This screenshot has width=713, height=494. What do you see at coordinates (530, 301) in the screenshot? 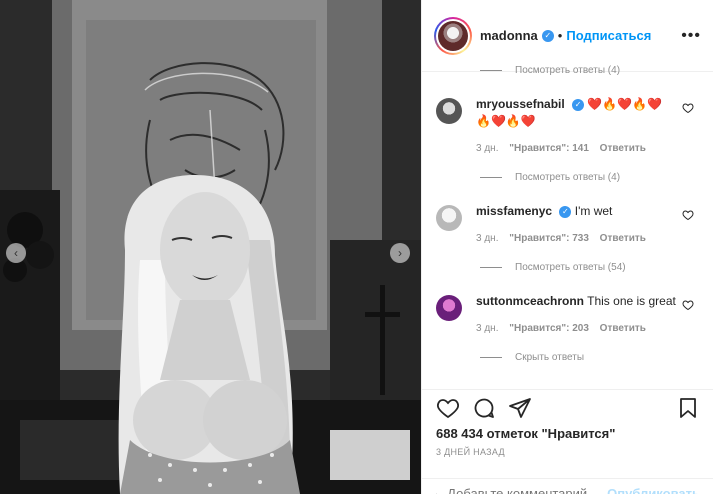
I see `comment-username: suttonmceachronn` at bounding box center [530, 301].